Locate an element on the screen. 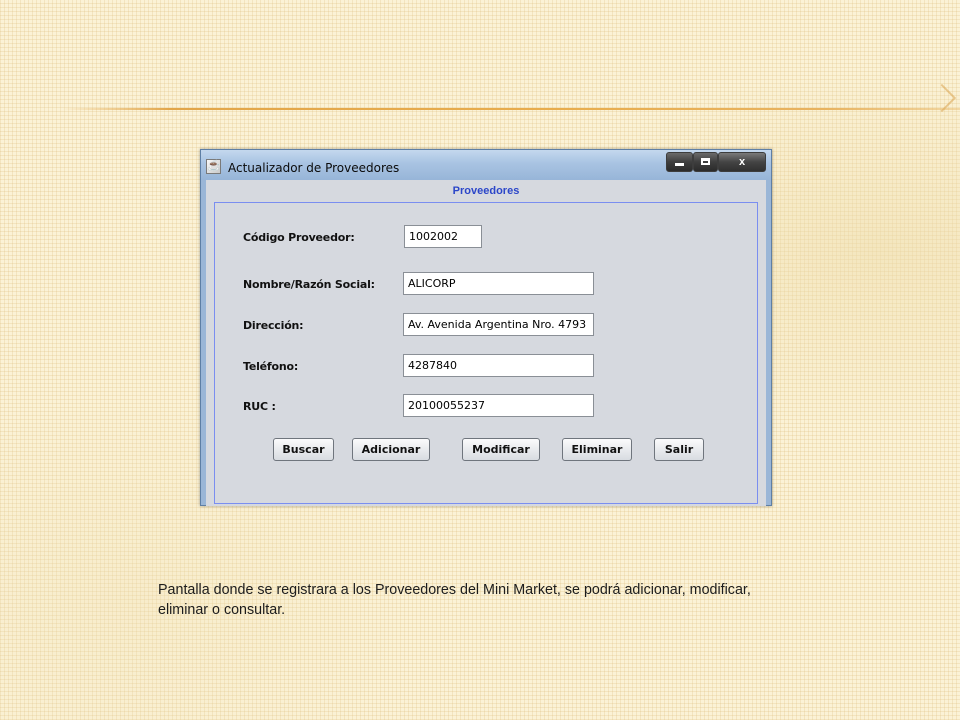  nombre-label: Nombre/Razón Social: is located at coordinates (309, 284).